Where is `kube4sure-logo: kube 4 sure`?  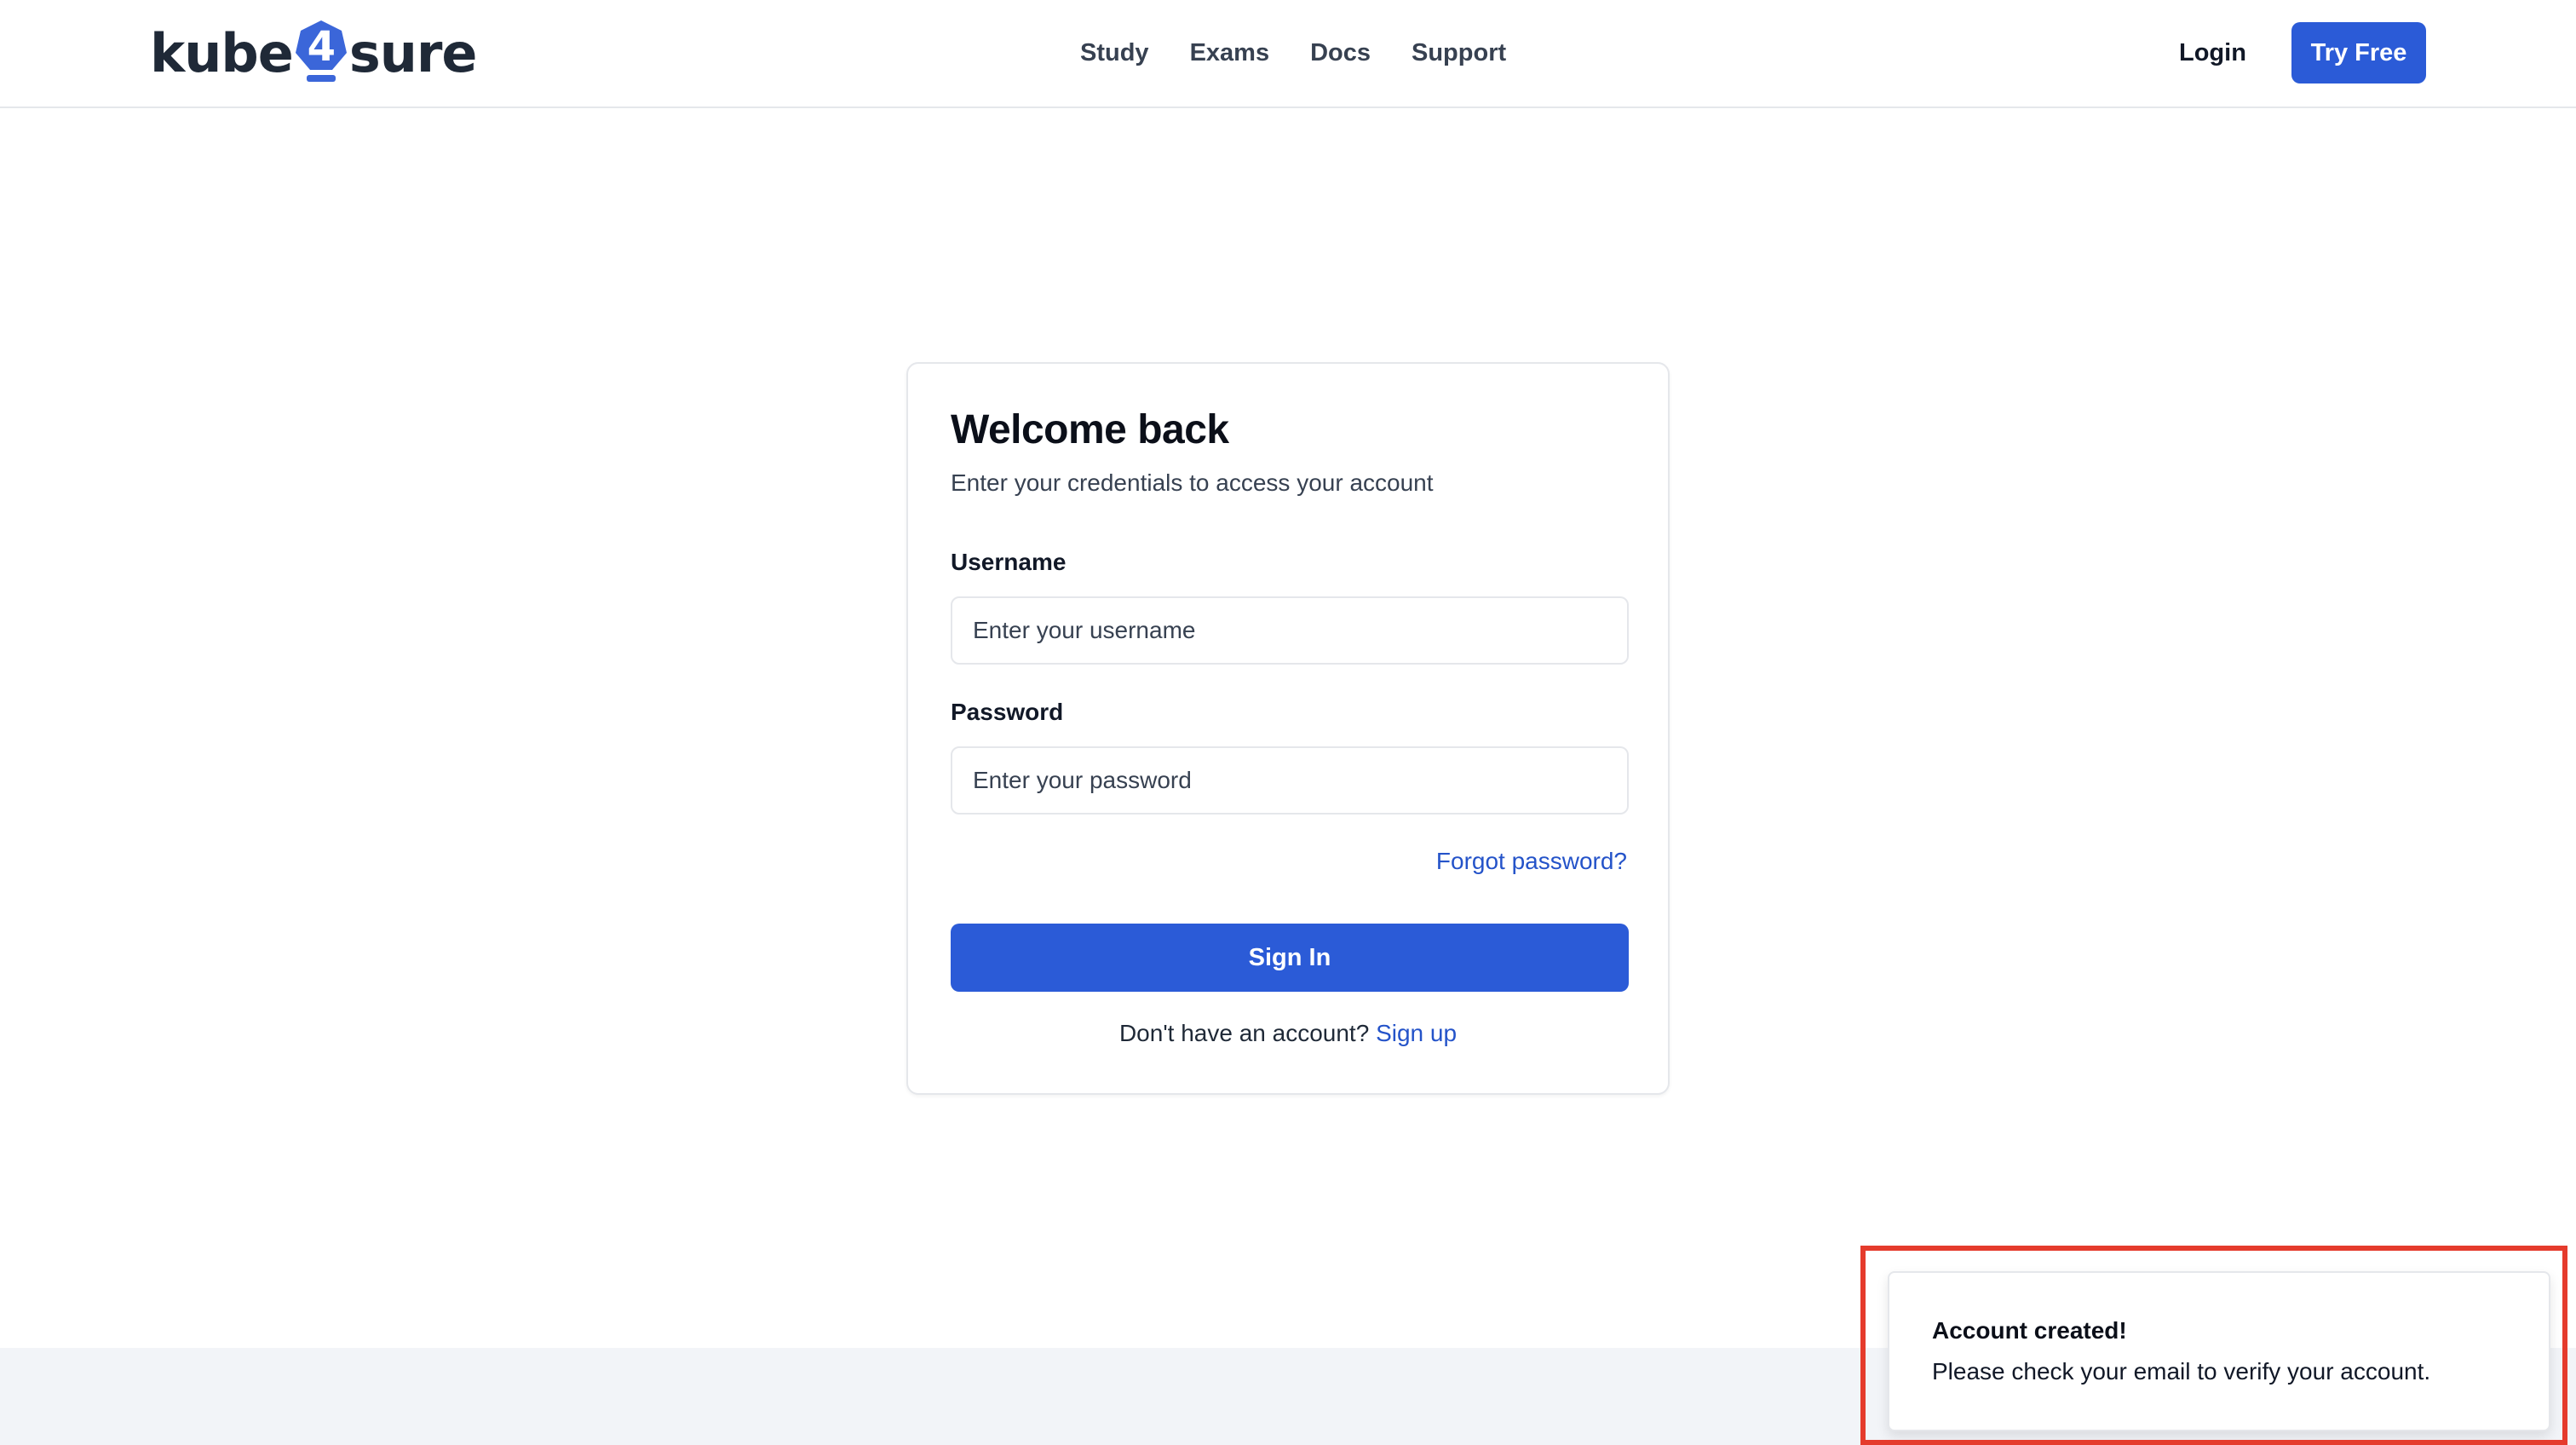 kube4sure-logo: kube 4 sure is located at coordinates (314, 53).